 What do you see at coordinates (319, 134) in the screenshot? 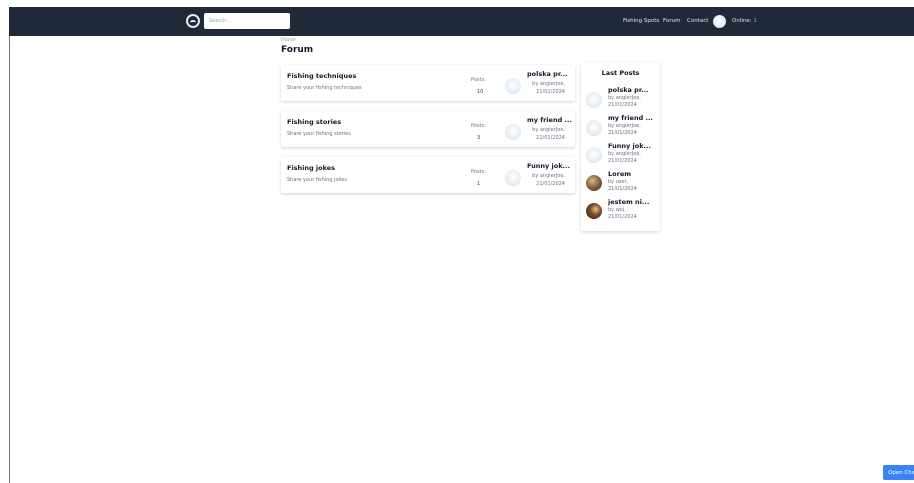
I see `forum-description: Share your fishing stories` at bounding box center [319, 134].